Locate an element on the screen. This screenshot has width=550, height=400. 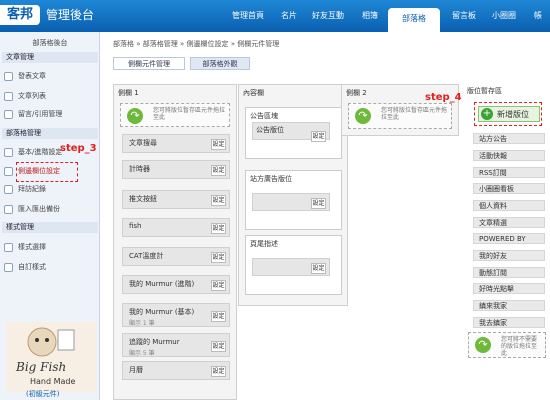
widget-name: CAT溫度計 is located at coordinates (146, 256).